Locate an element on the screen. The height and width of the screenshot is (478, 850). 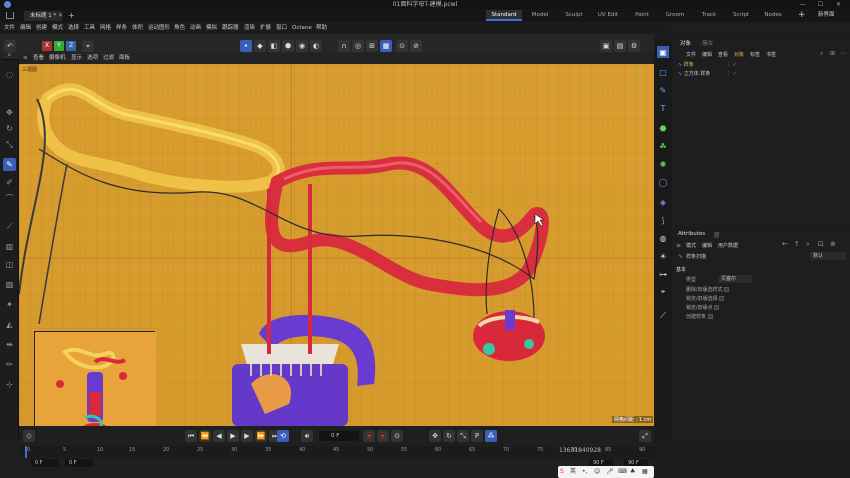
start-frame-field: 0 F is located at coordinates (45, 463).